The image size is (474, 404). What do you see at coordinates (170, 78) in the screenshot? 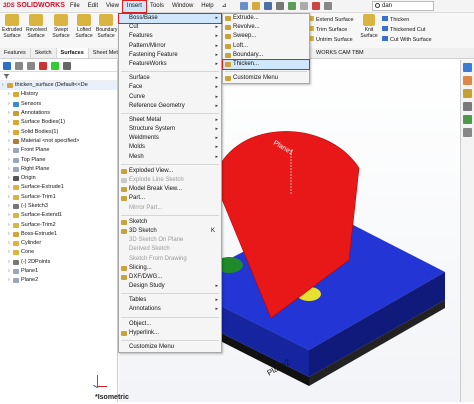
I see `menu-item-surface: Surface ▸` at bounding box center [170, 78].